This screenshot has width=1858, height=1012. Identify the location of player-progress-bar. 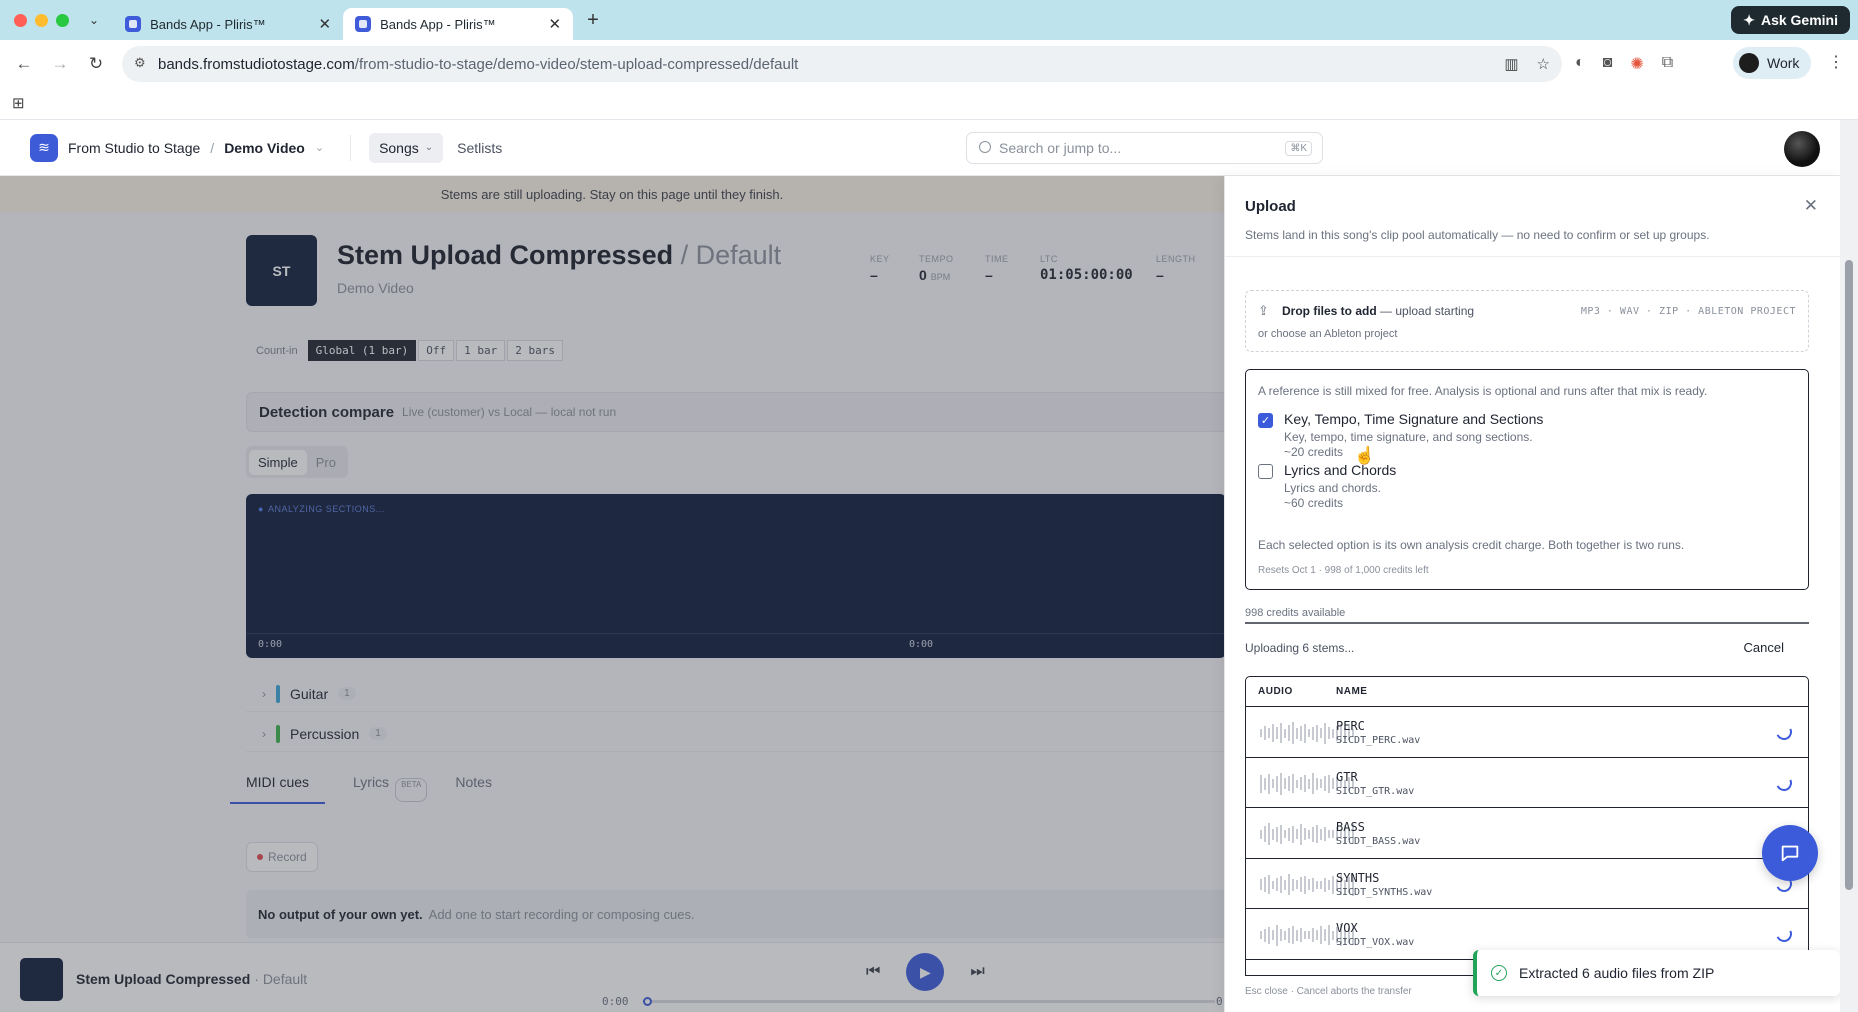
(929, 1001).